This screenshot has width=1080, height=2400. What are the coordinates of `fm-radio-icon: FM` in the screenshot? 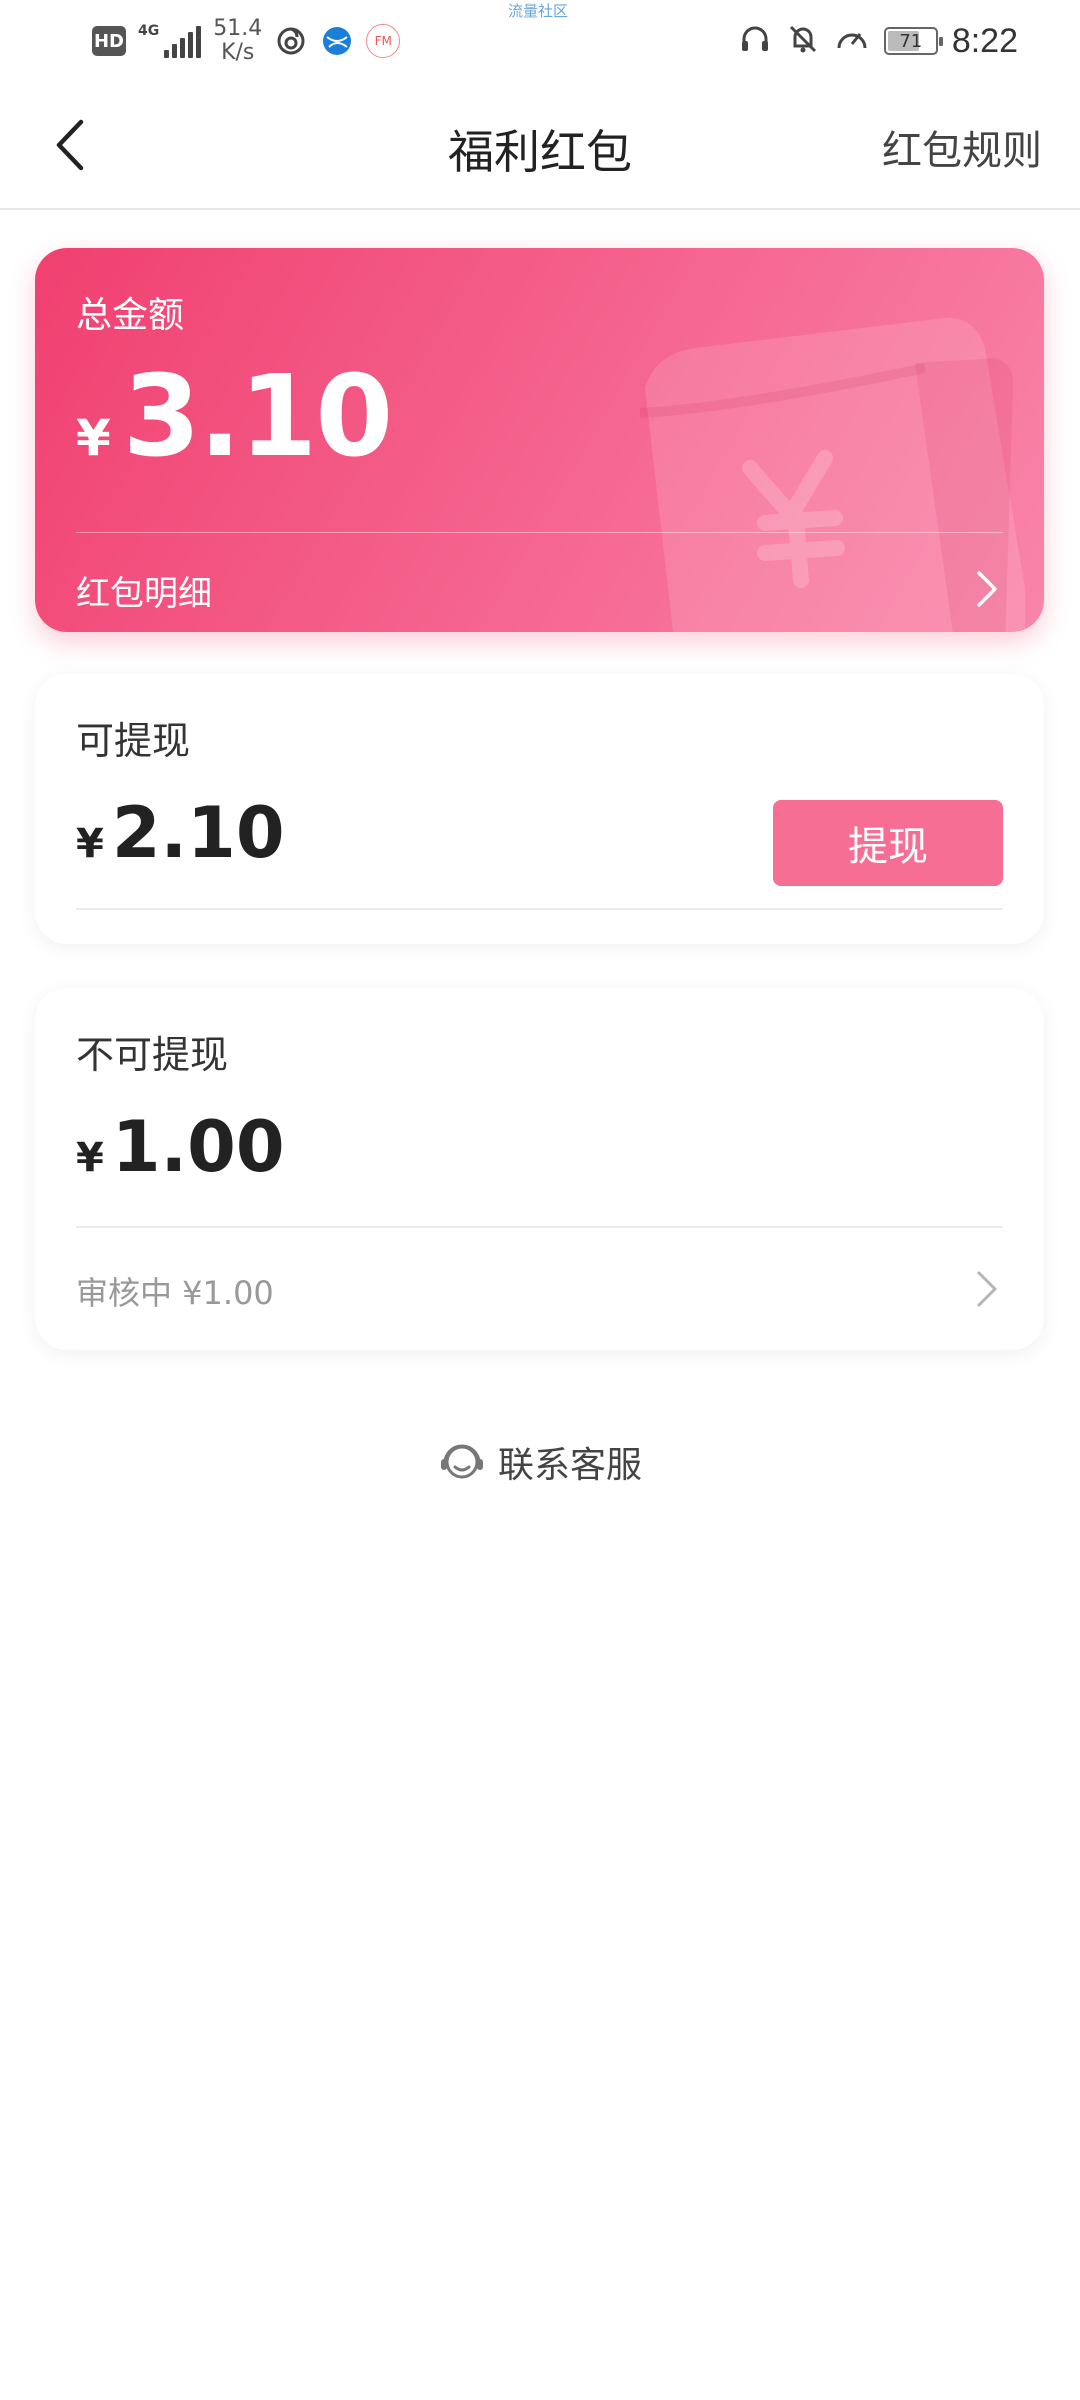 It's located at (383, 41).